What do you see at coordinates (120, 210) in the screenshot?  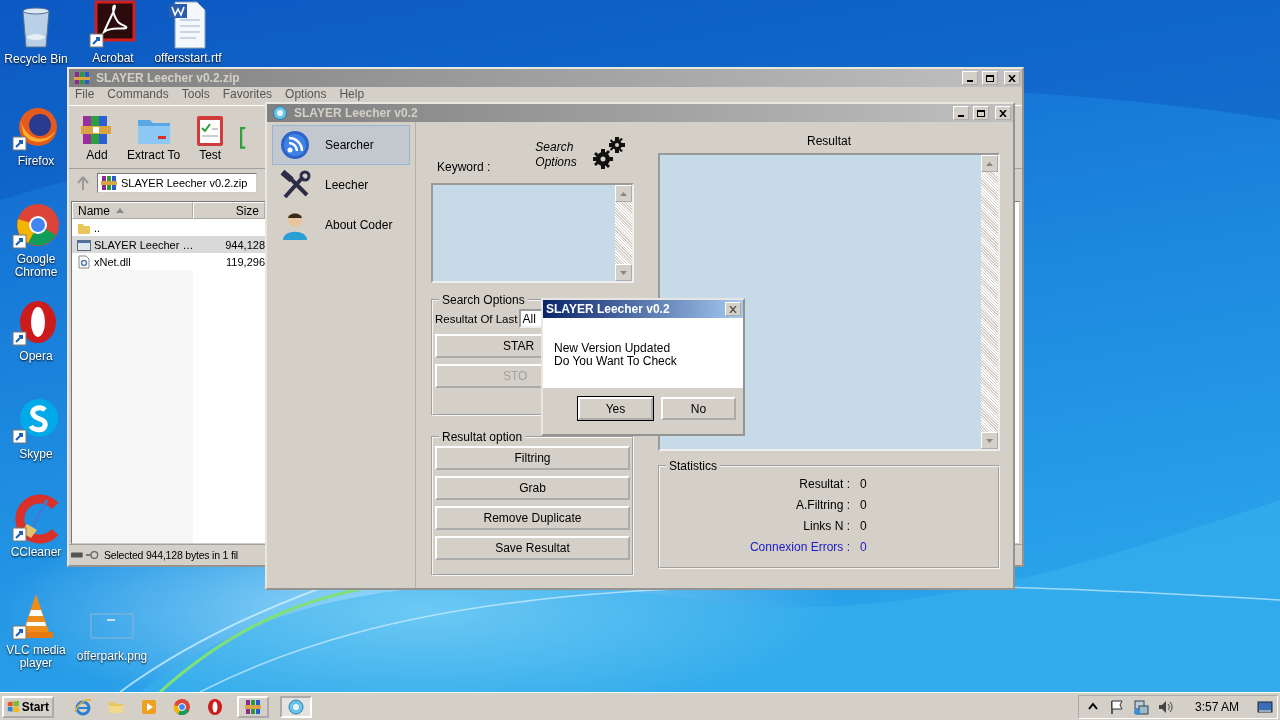 I see `sort-arrow-icon` at bounding box center [120, 210].